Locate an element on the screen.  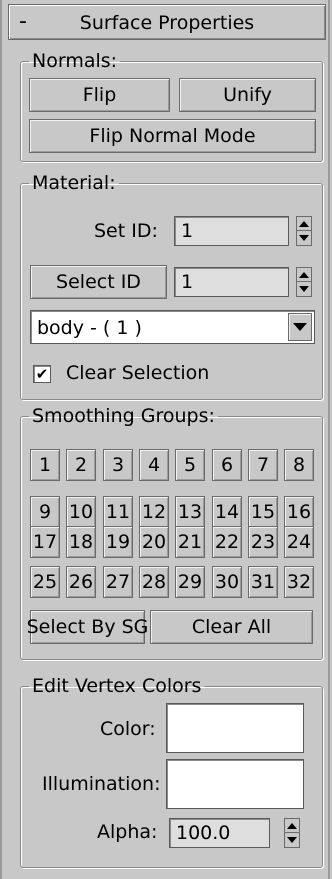
smoothing-group-button-15: 15 is located at coordinates (263, 512).